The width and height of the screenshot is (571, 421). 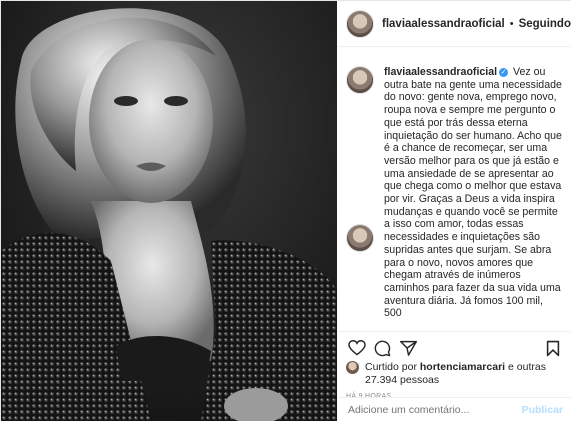 I want to click on avatar, so click(x=360, y=23).